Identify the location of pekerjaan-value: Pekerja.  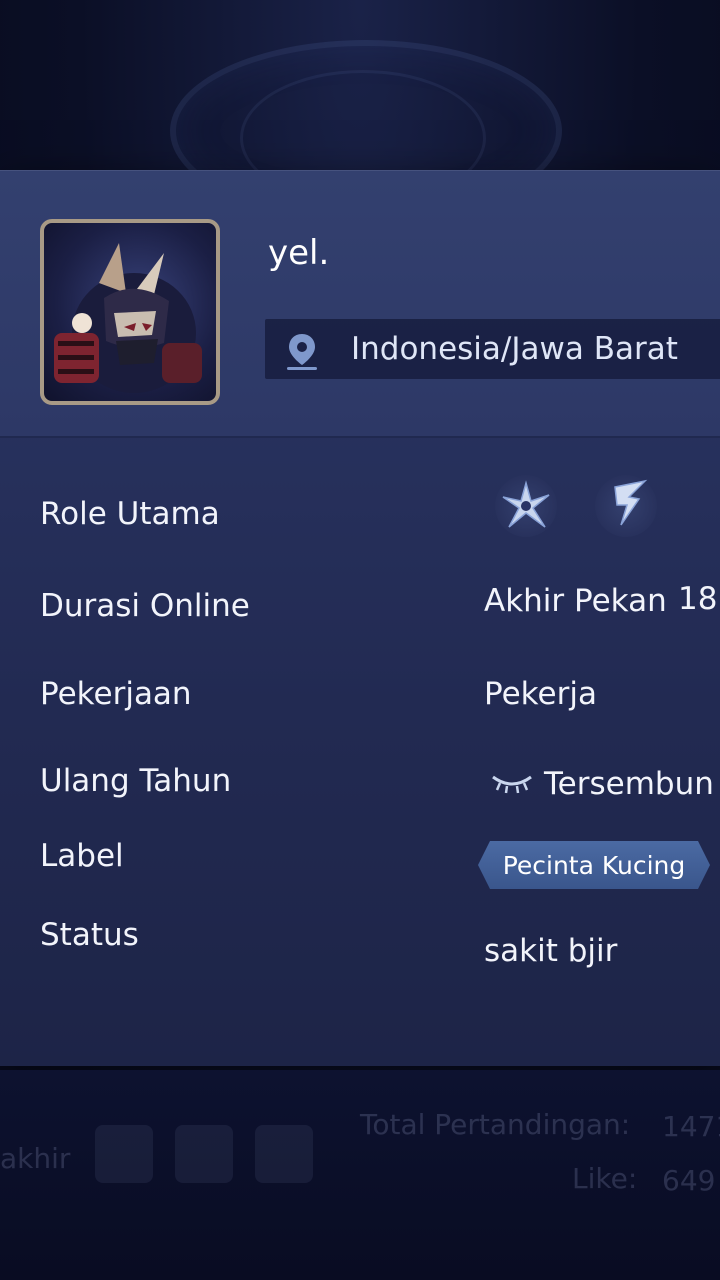
(540, 694).